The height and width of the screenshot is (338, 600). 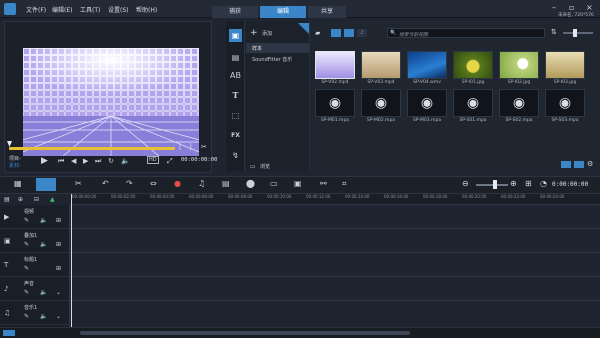 I want to click on clip-label: 素材-, so click(x=15, y=165).